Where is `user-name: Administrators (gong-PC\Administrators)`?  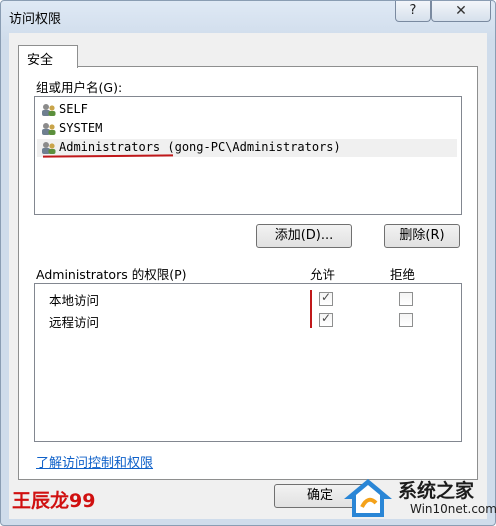 user-name: Administrators (gong-PC\Administrators) is located at coordinates (200, 147).